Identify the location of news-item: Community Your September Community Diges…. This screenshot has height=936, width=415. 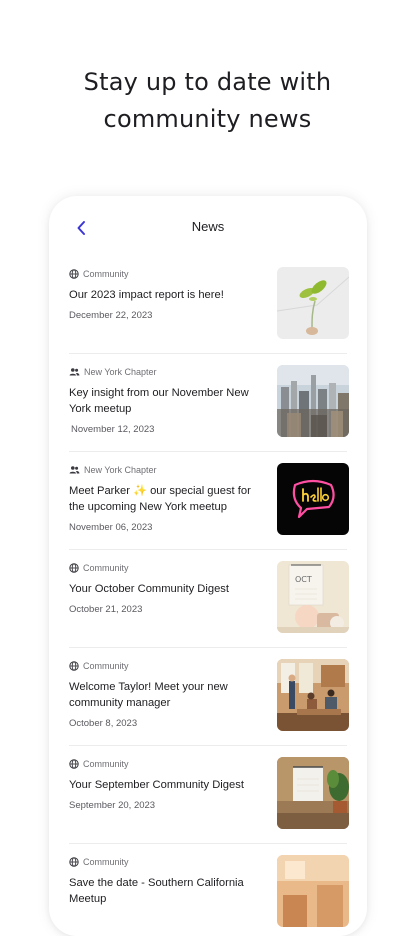
(208, 795).